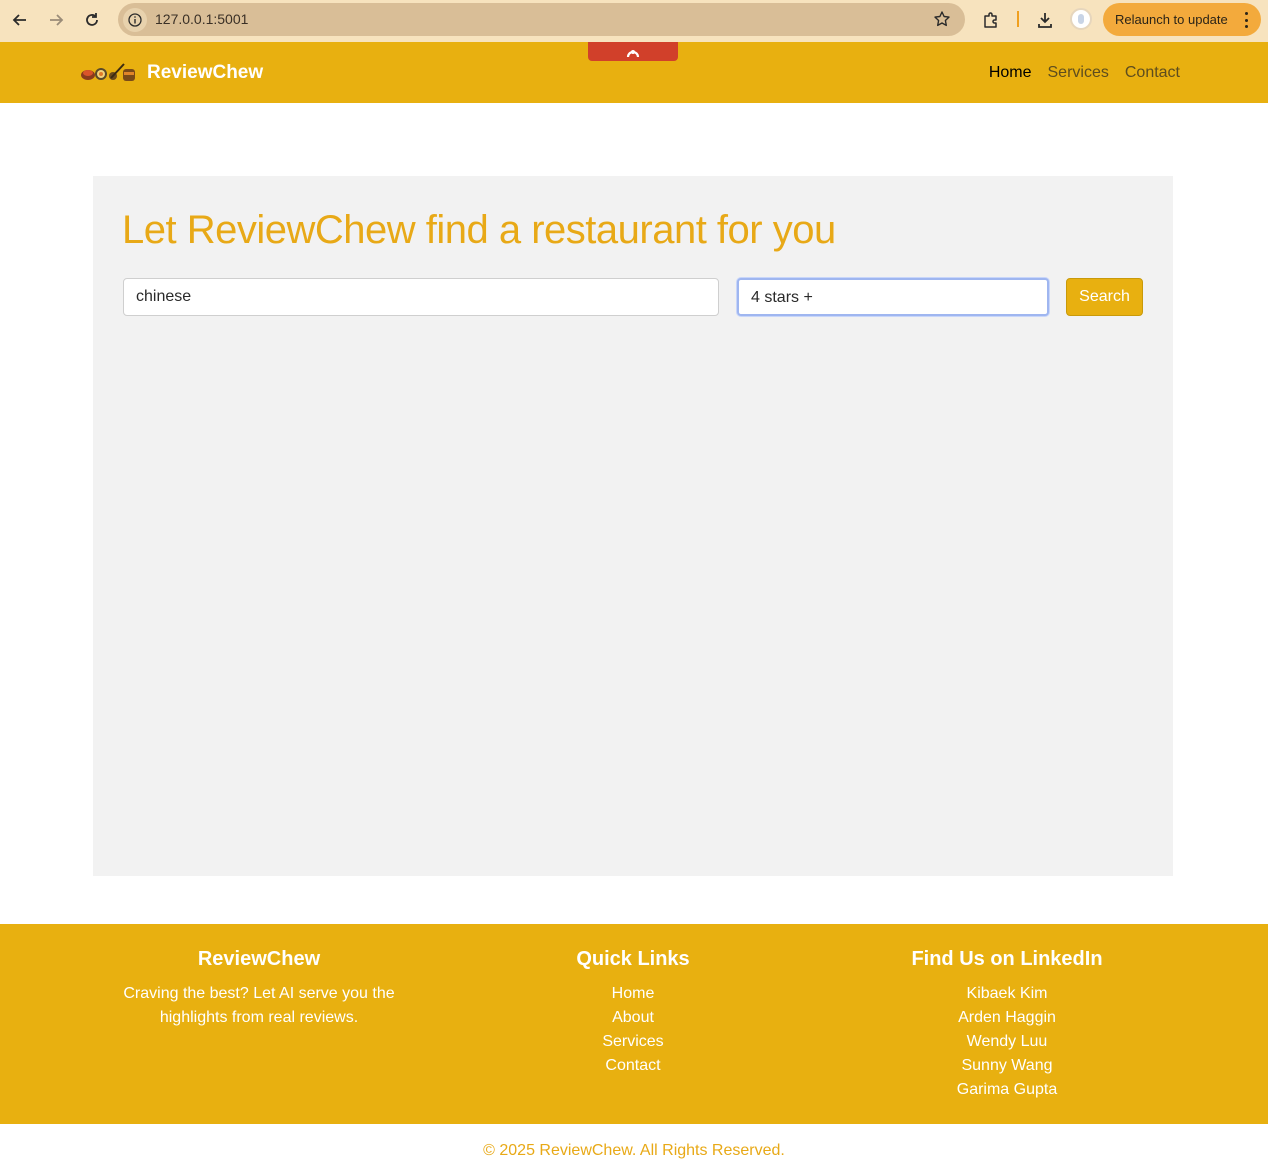  What do you see at coordinates (1078, 73) in the screenshot?
I see `nav-link-services: Services` at bounding box center [1078, 73].